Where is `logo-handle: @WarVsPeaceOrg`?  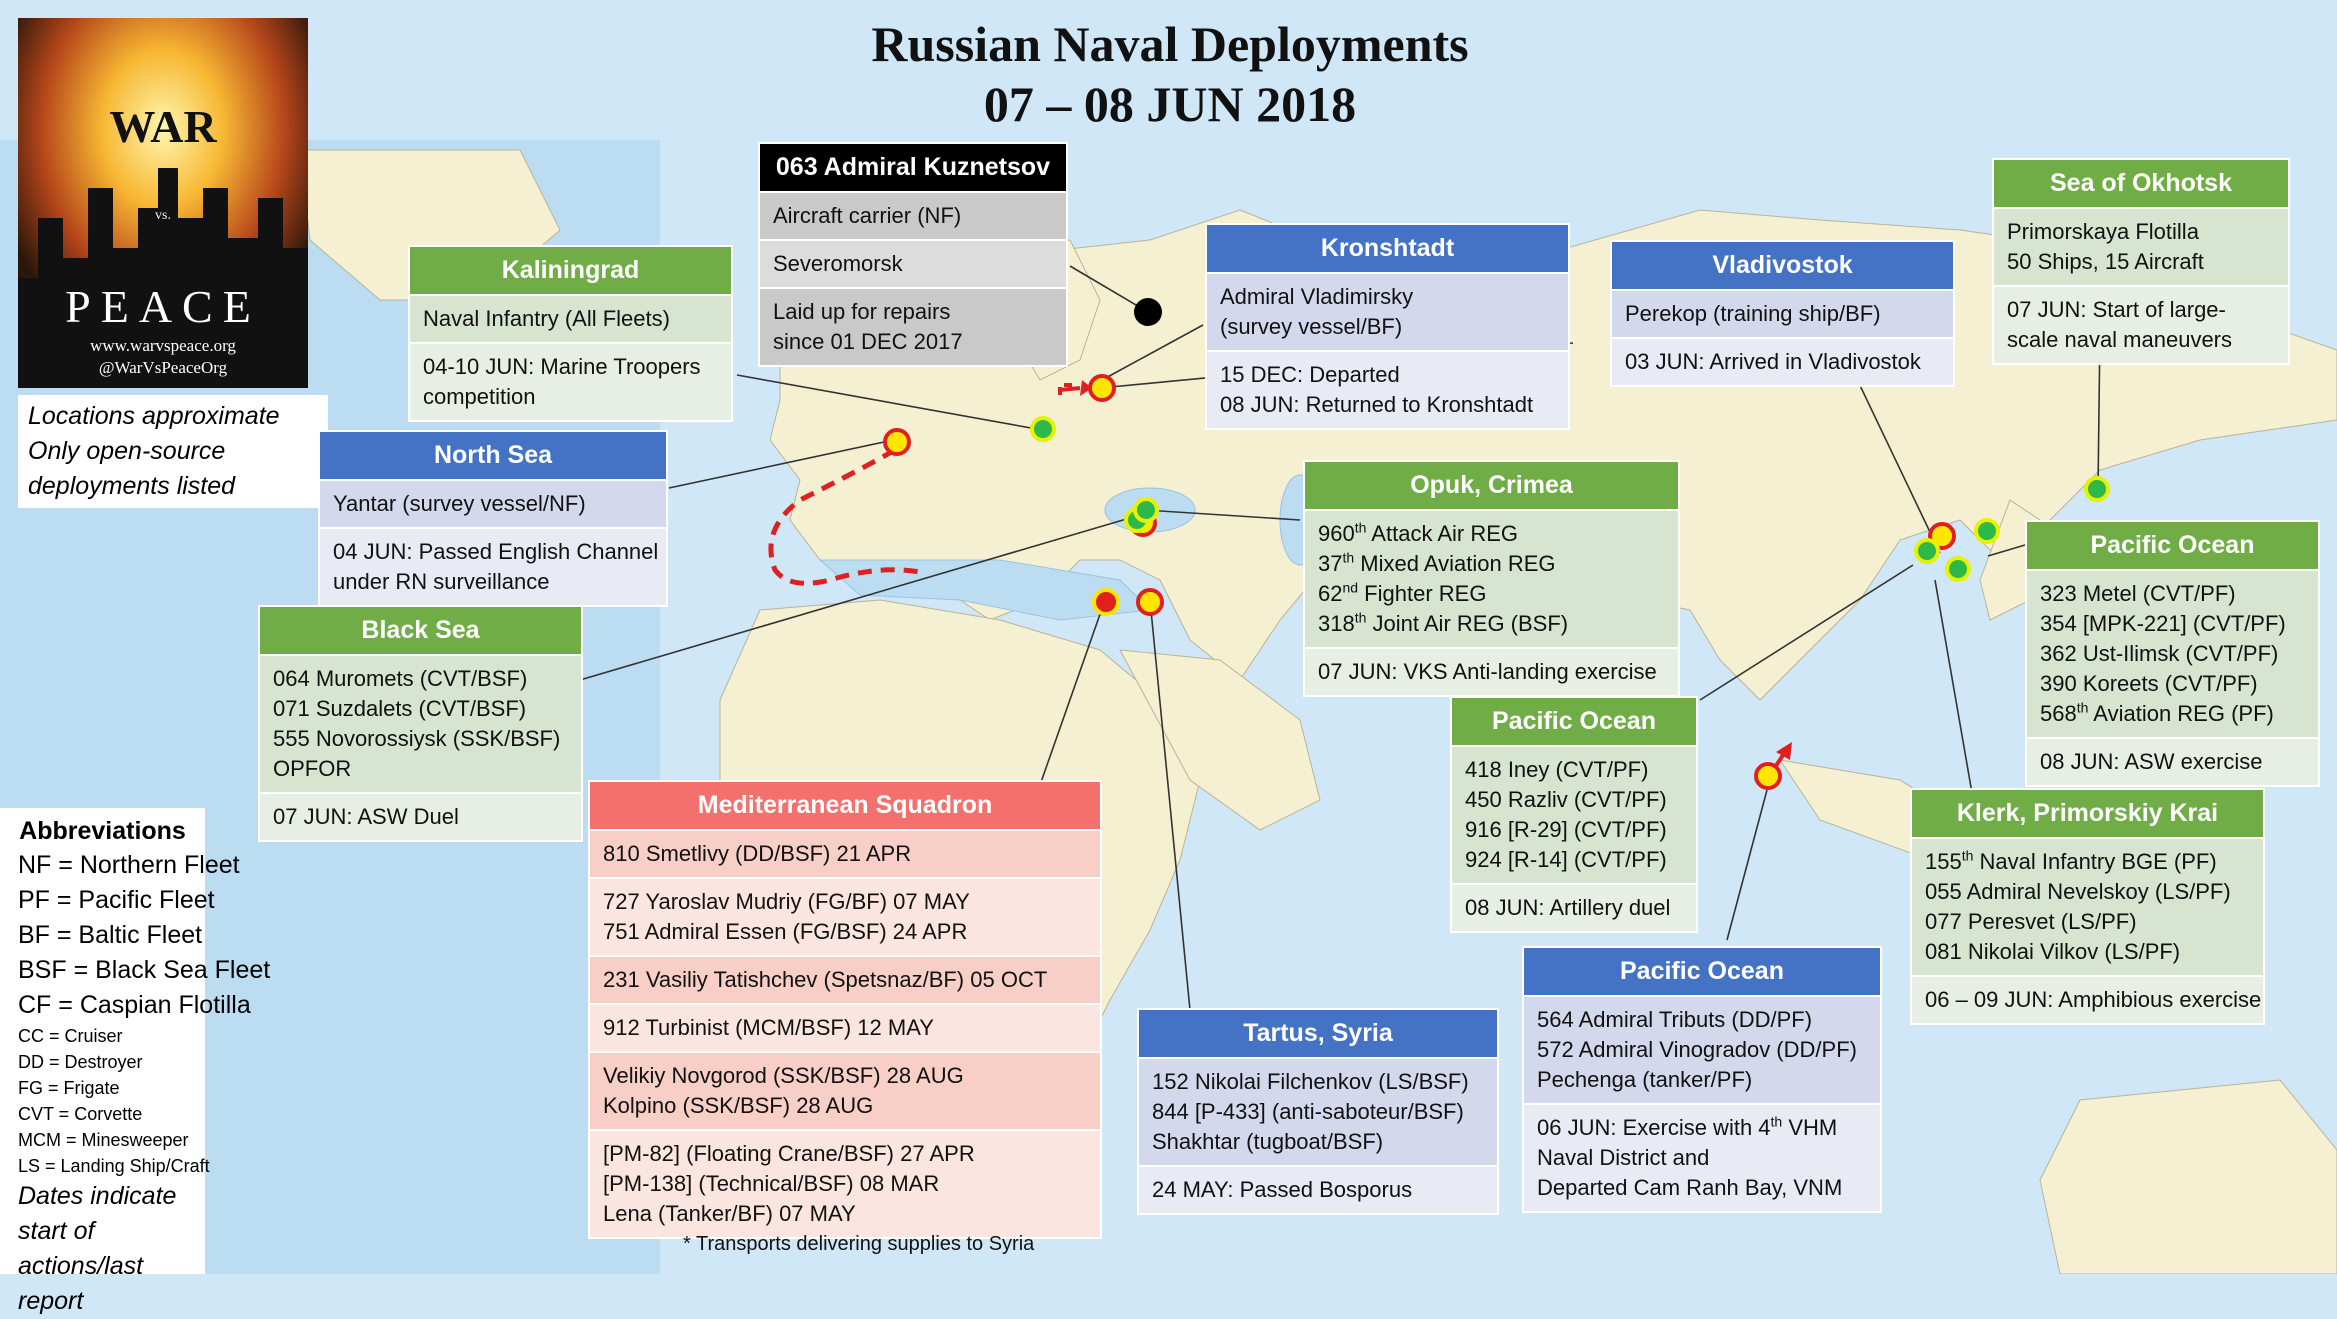 logo-handle: @WarVsPeaceOrg is located at coordinates (163, 367).